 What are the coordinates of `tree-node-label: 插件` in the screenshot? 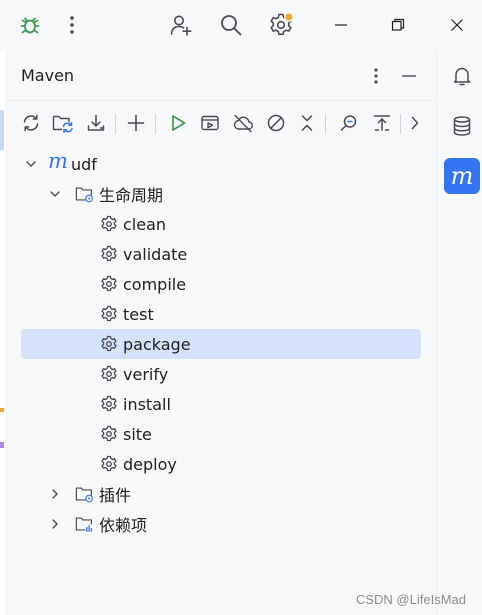 It's located at (115, 495).